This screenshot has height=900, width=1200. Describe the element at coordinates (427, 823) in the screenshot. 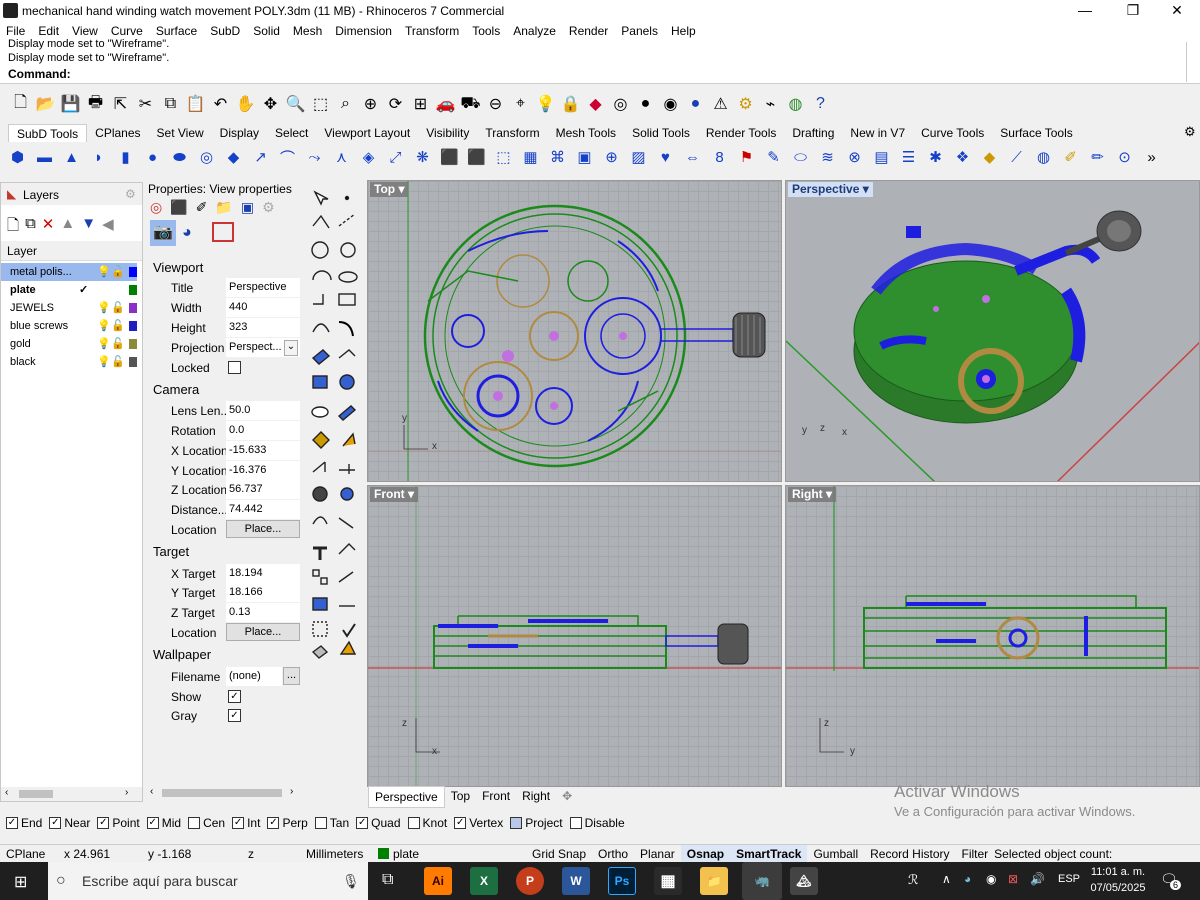

I see `osnap-knot: Knot` at that location.